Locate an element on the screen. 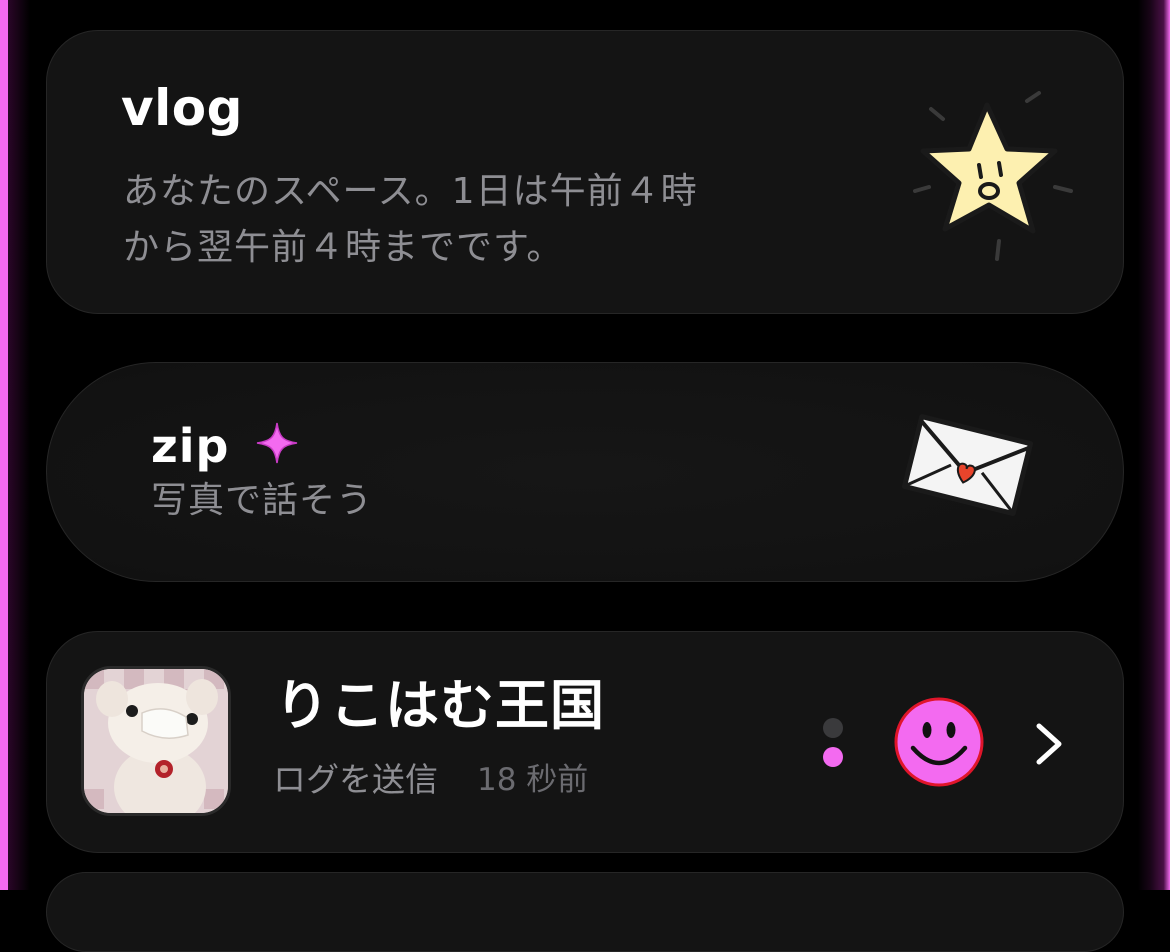  frame-edge-left is located at coordinates (4, 445).